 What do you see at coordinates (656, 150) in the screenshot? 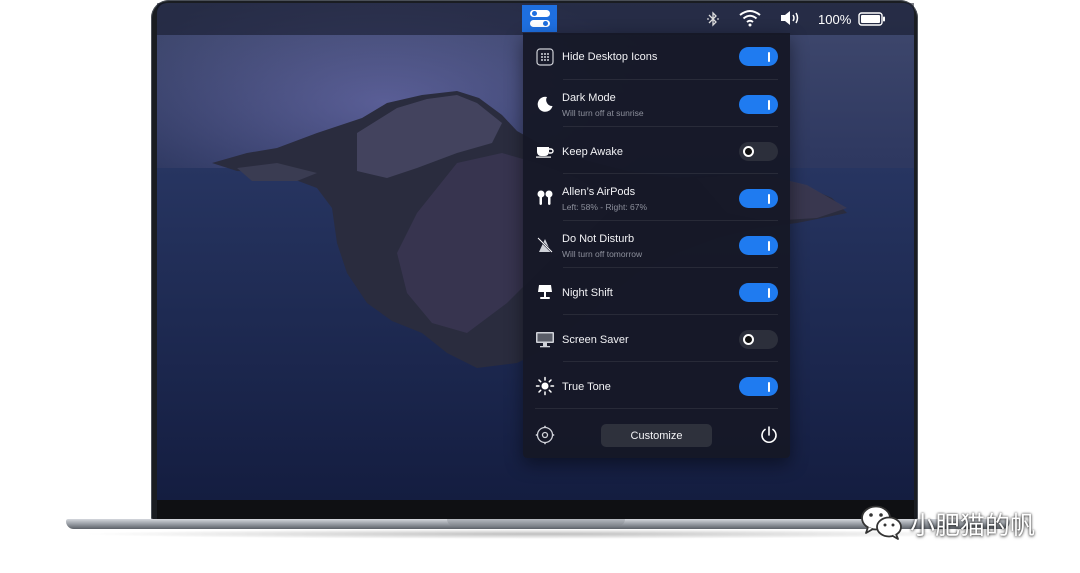
I see `toggle-row-keep-awake: Keep Awake` at bounding box center [656, 150].